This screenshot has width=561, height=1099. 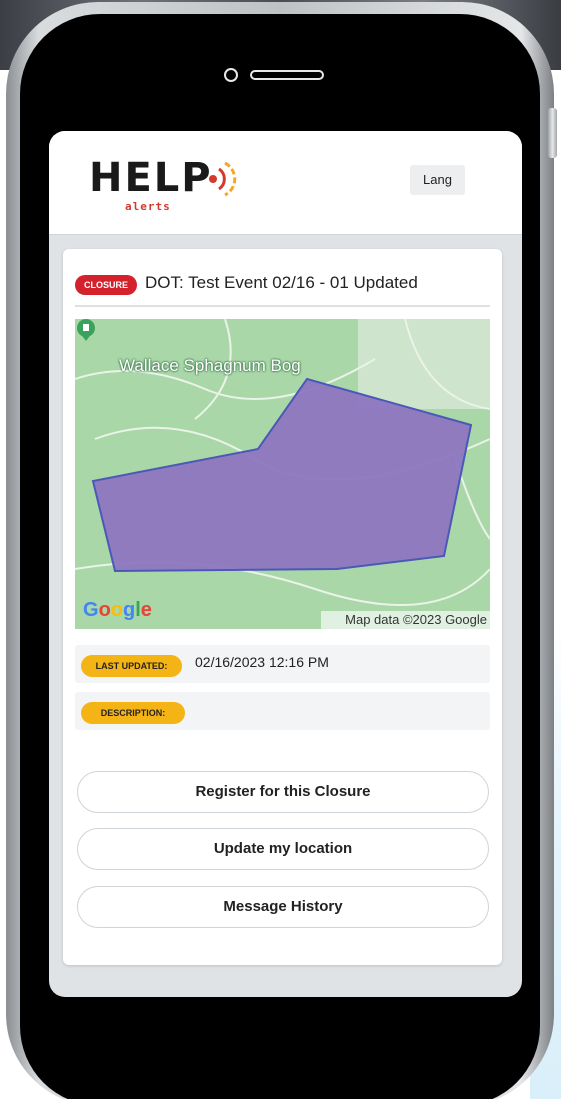 What do you see at coordinates (151, 178) in the screenshot?
I see `logo-text: HELP` at bounding box center [151, 178].